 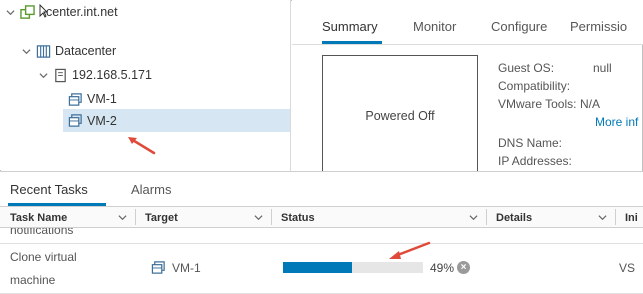 What do you see at coordinates (44, 12) in the screenshot?
I see `cursor-icon` at bounding box center [44, 12].